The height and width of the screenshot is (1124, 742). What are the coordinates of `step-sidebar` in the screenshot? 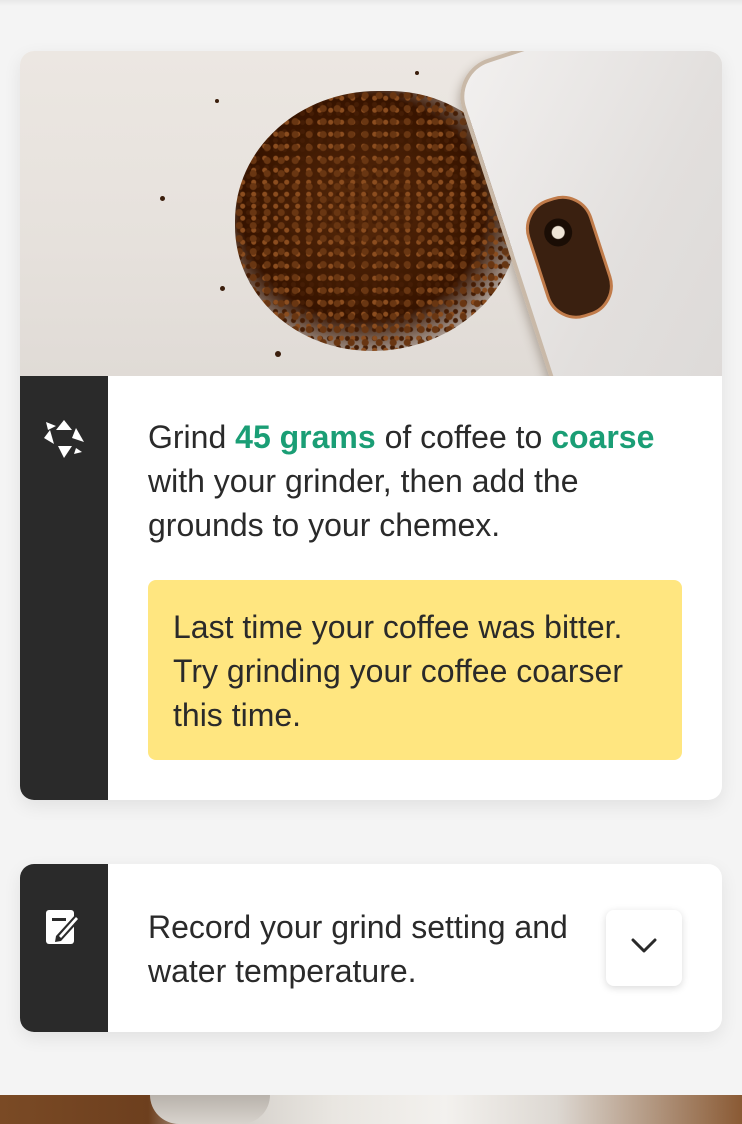 It's located at (64, 588).